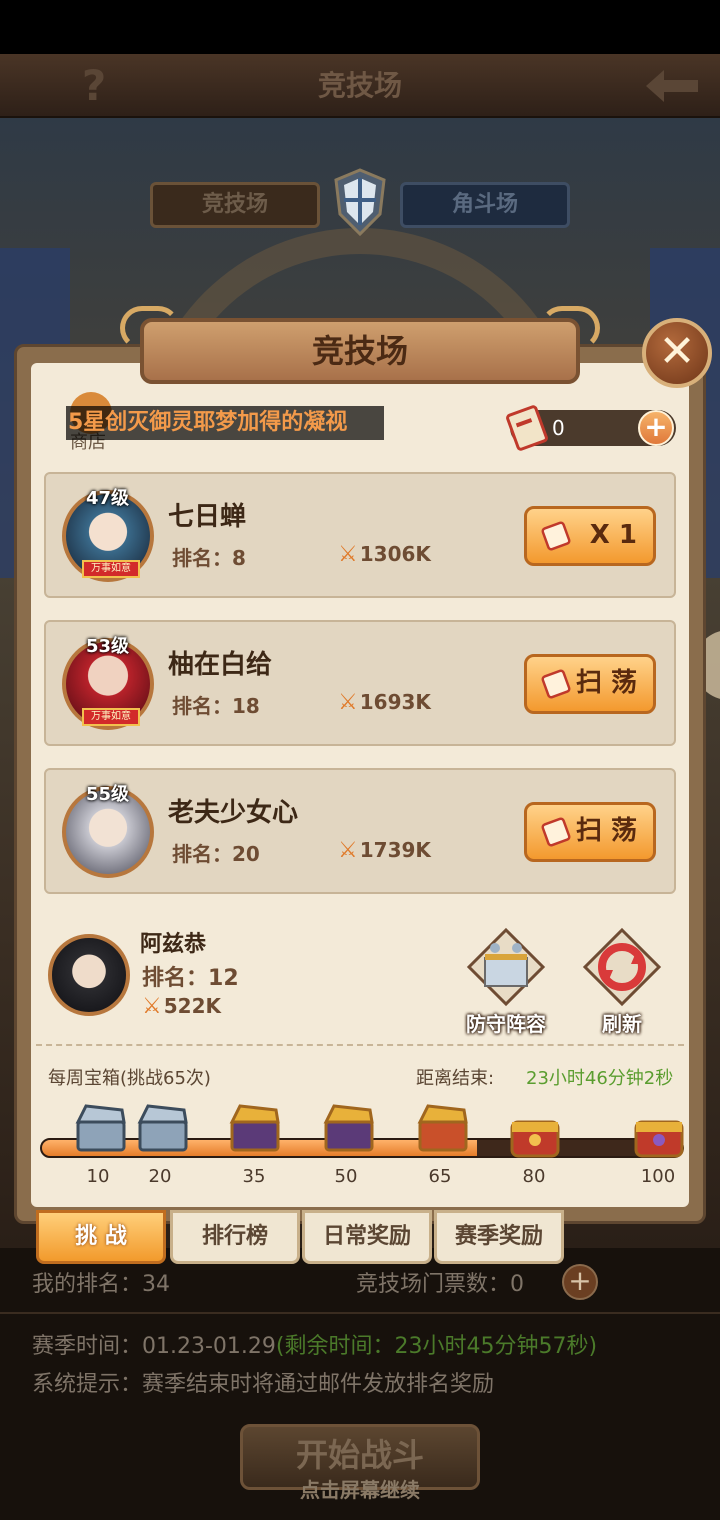 The width and height of the screenshot is (720, 1520). Describe the element at coordinates (346, 1176) in the screenshot. I see `milestone-label: 50` at that location.